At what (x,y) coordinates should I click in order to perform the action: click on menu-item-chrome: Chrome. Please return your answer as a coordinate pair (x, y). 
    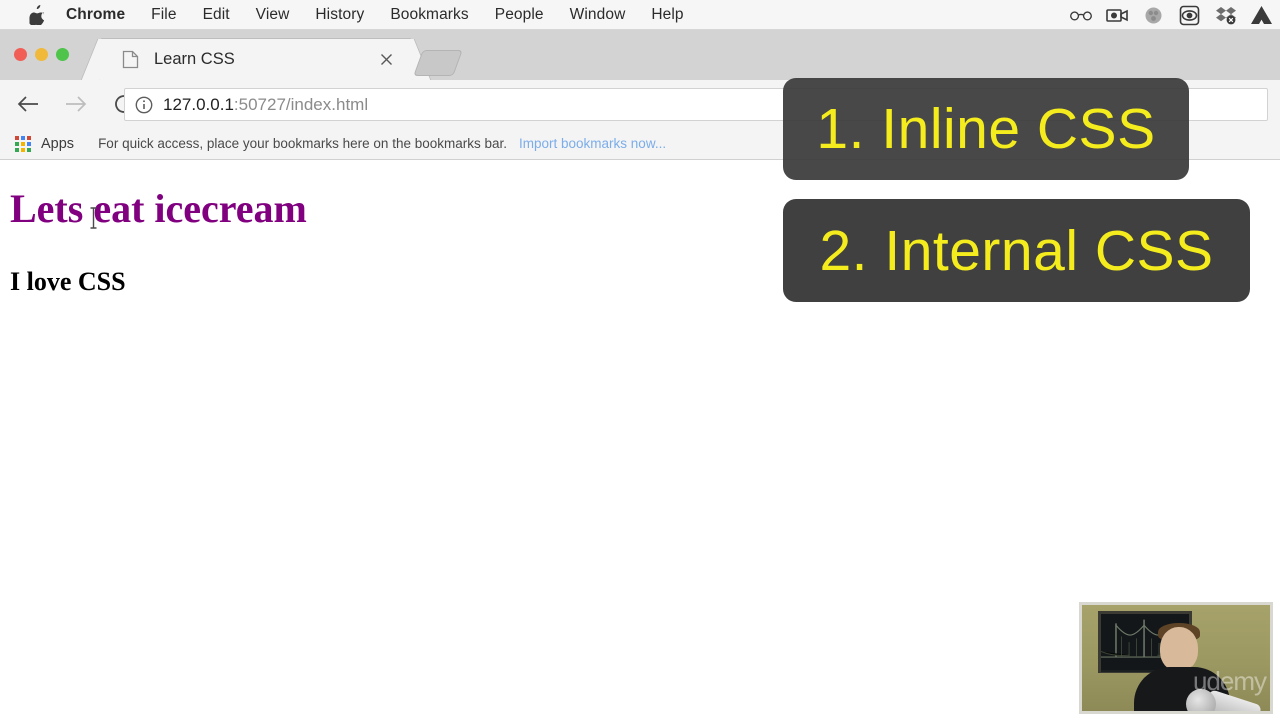
    Looking at the image, I should click on (98, 15).